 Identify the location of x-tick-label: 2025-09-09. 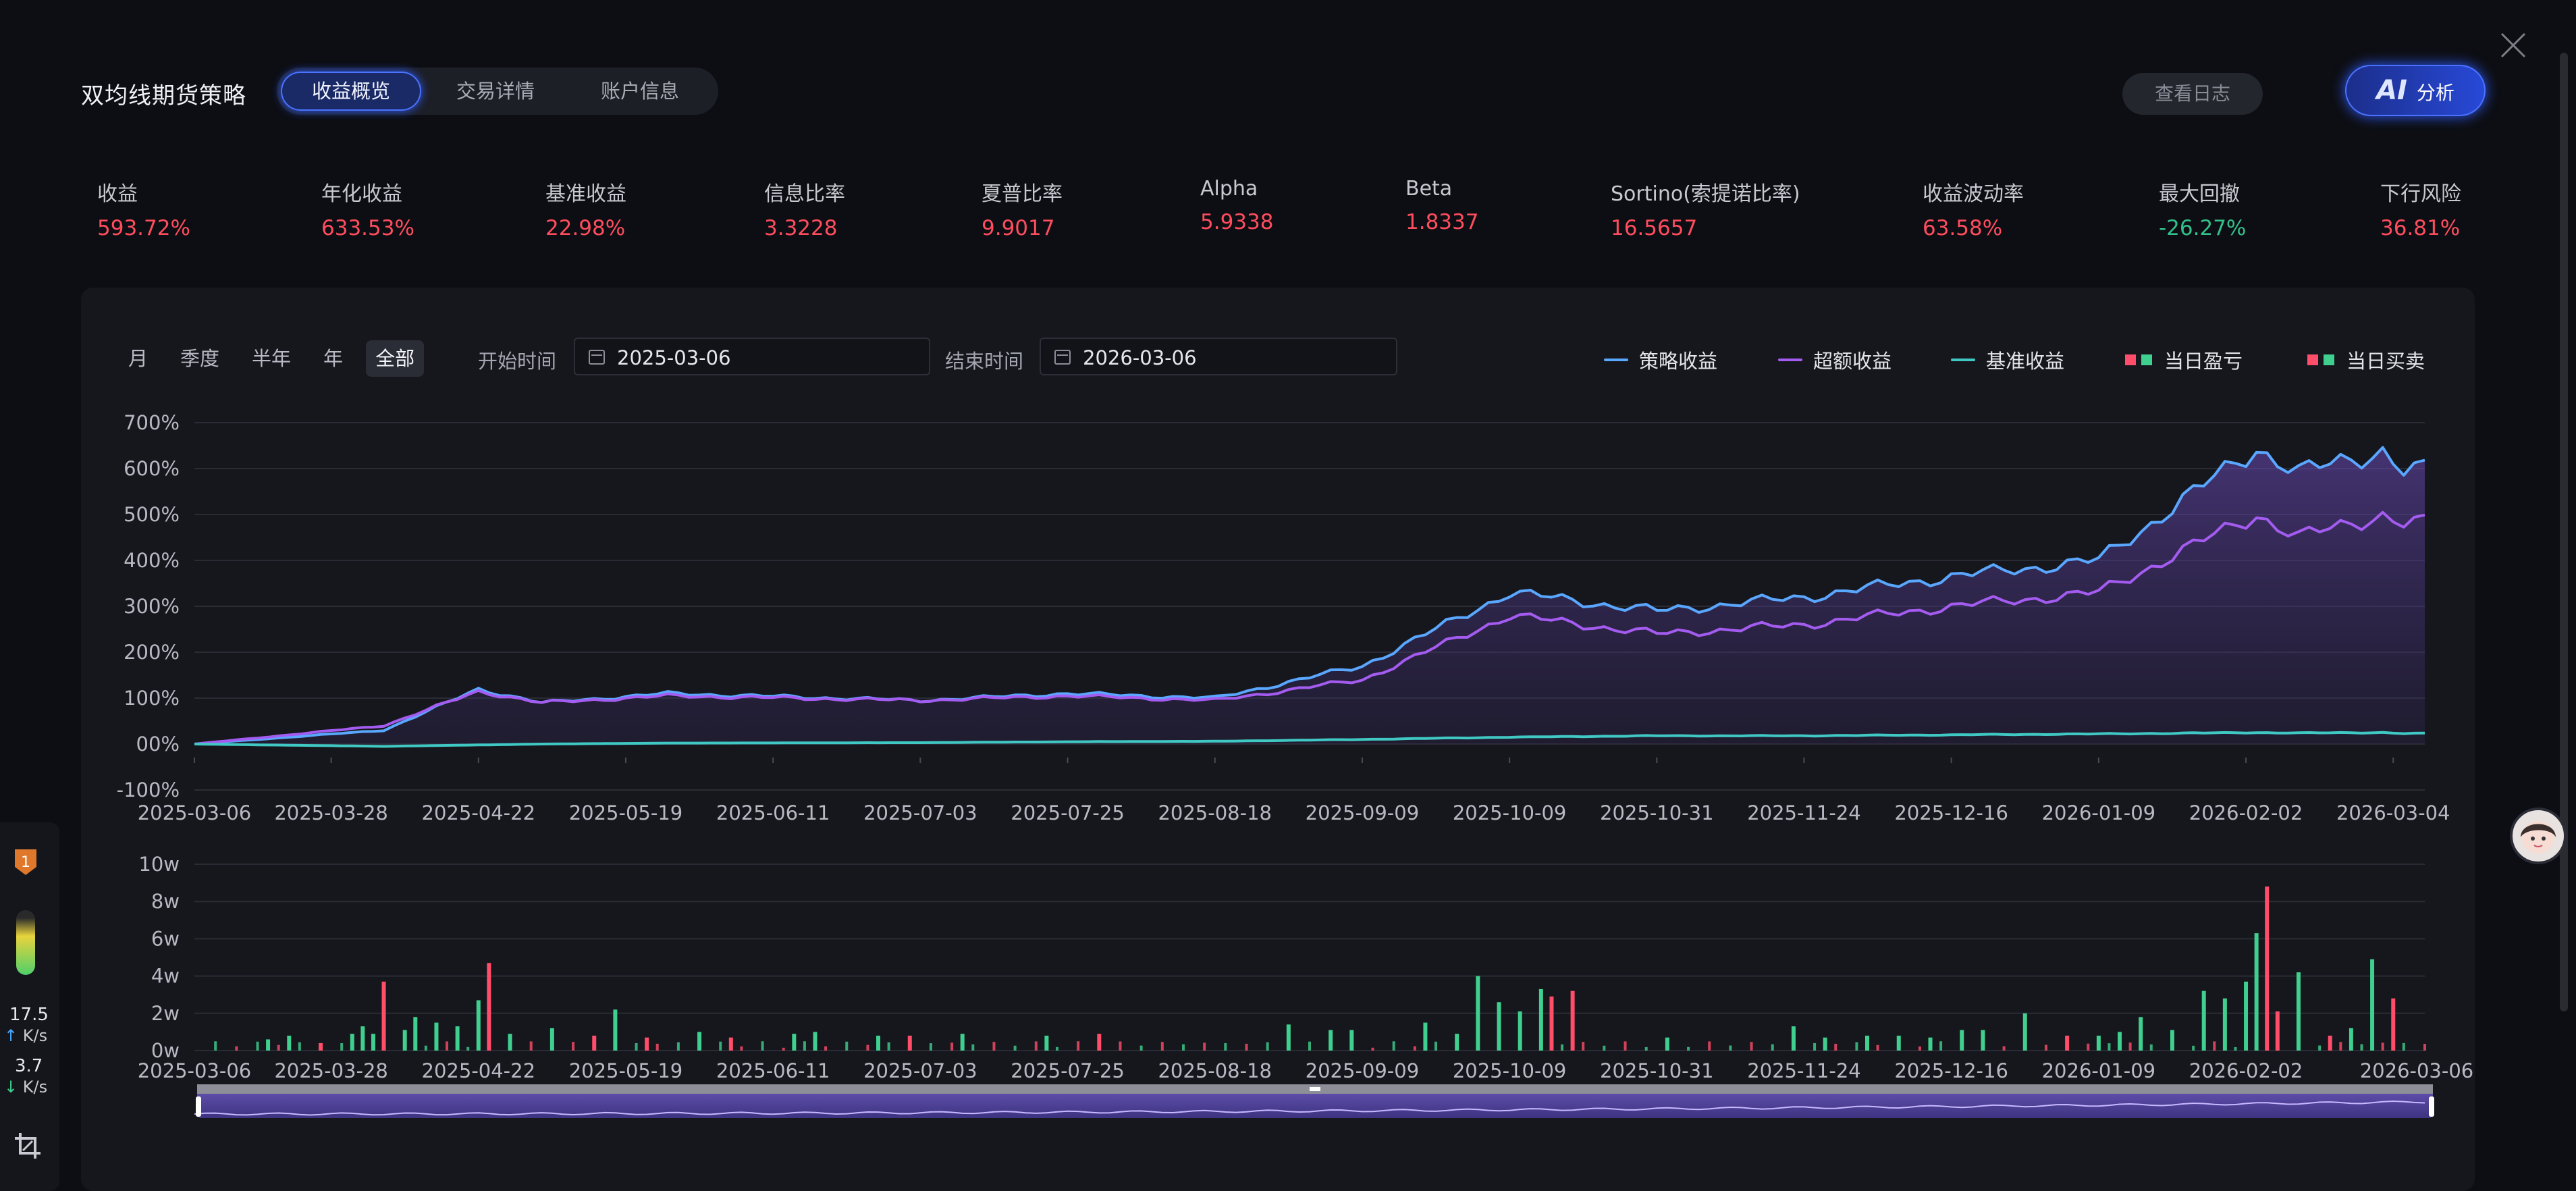
(1363, 812).